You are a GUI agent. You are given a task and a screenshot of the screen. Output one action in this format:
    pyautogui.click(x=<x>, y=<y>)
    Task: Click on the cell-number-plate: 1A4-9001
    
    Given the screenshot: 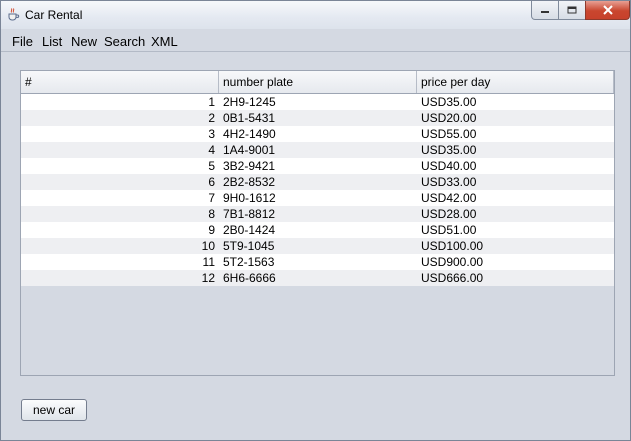 What is the action you would take?
    pyautogui.click(x=249, y=150)
    